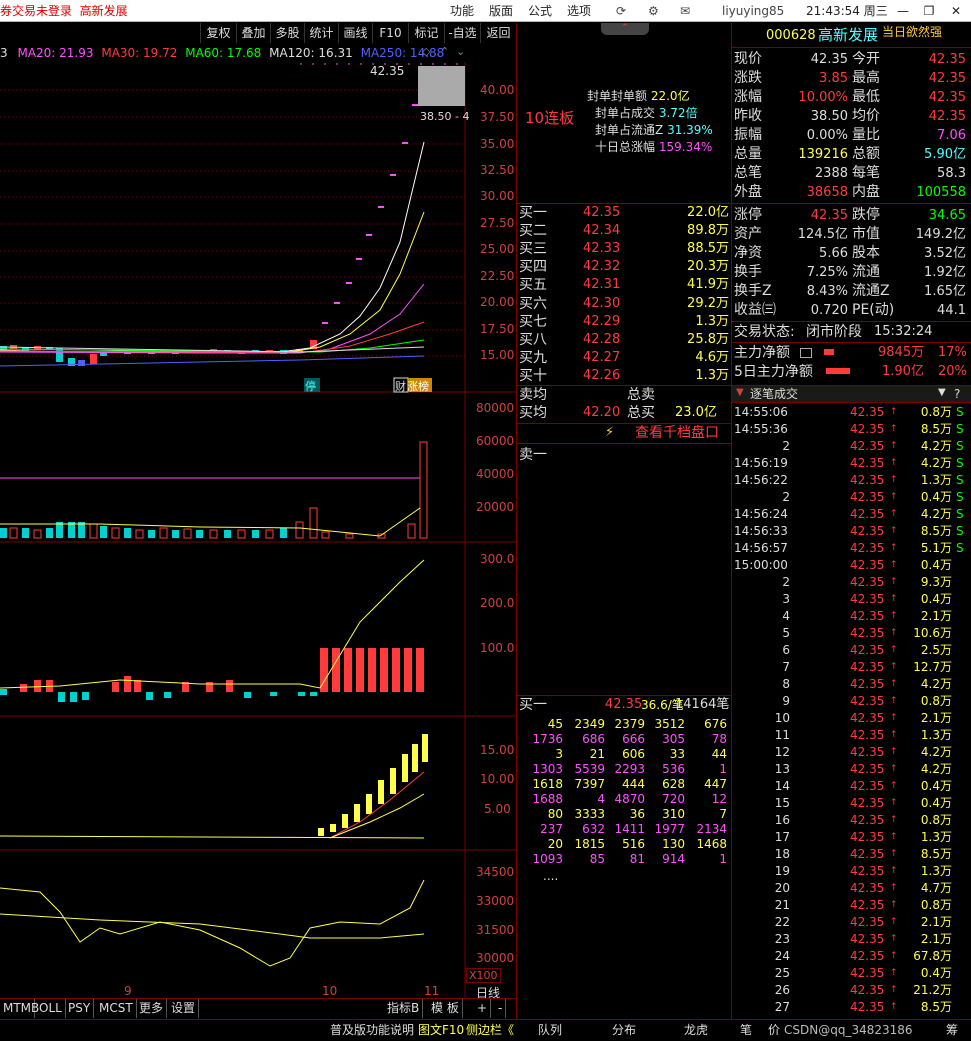 The width and height of the screenshot is (971, 1041). What do you see at coordinates (936, 1007) in the screenshot?
I see `tick-volume: 8.5万` at bounding box center [936, 1007].